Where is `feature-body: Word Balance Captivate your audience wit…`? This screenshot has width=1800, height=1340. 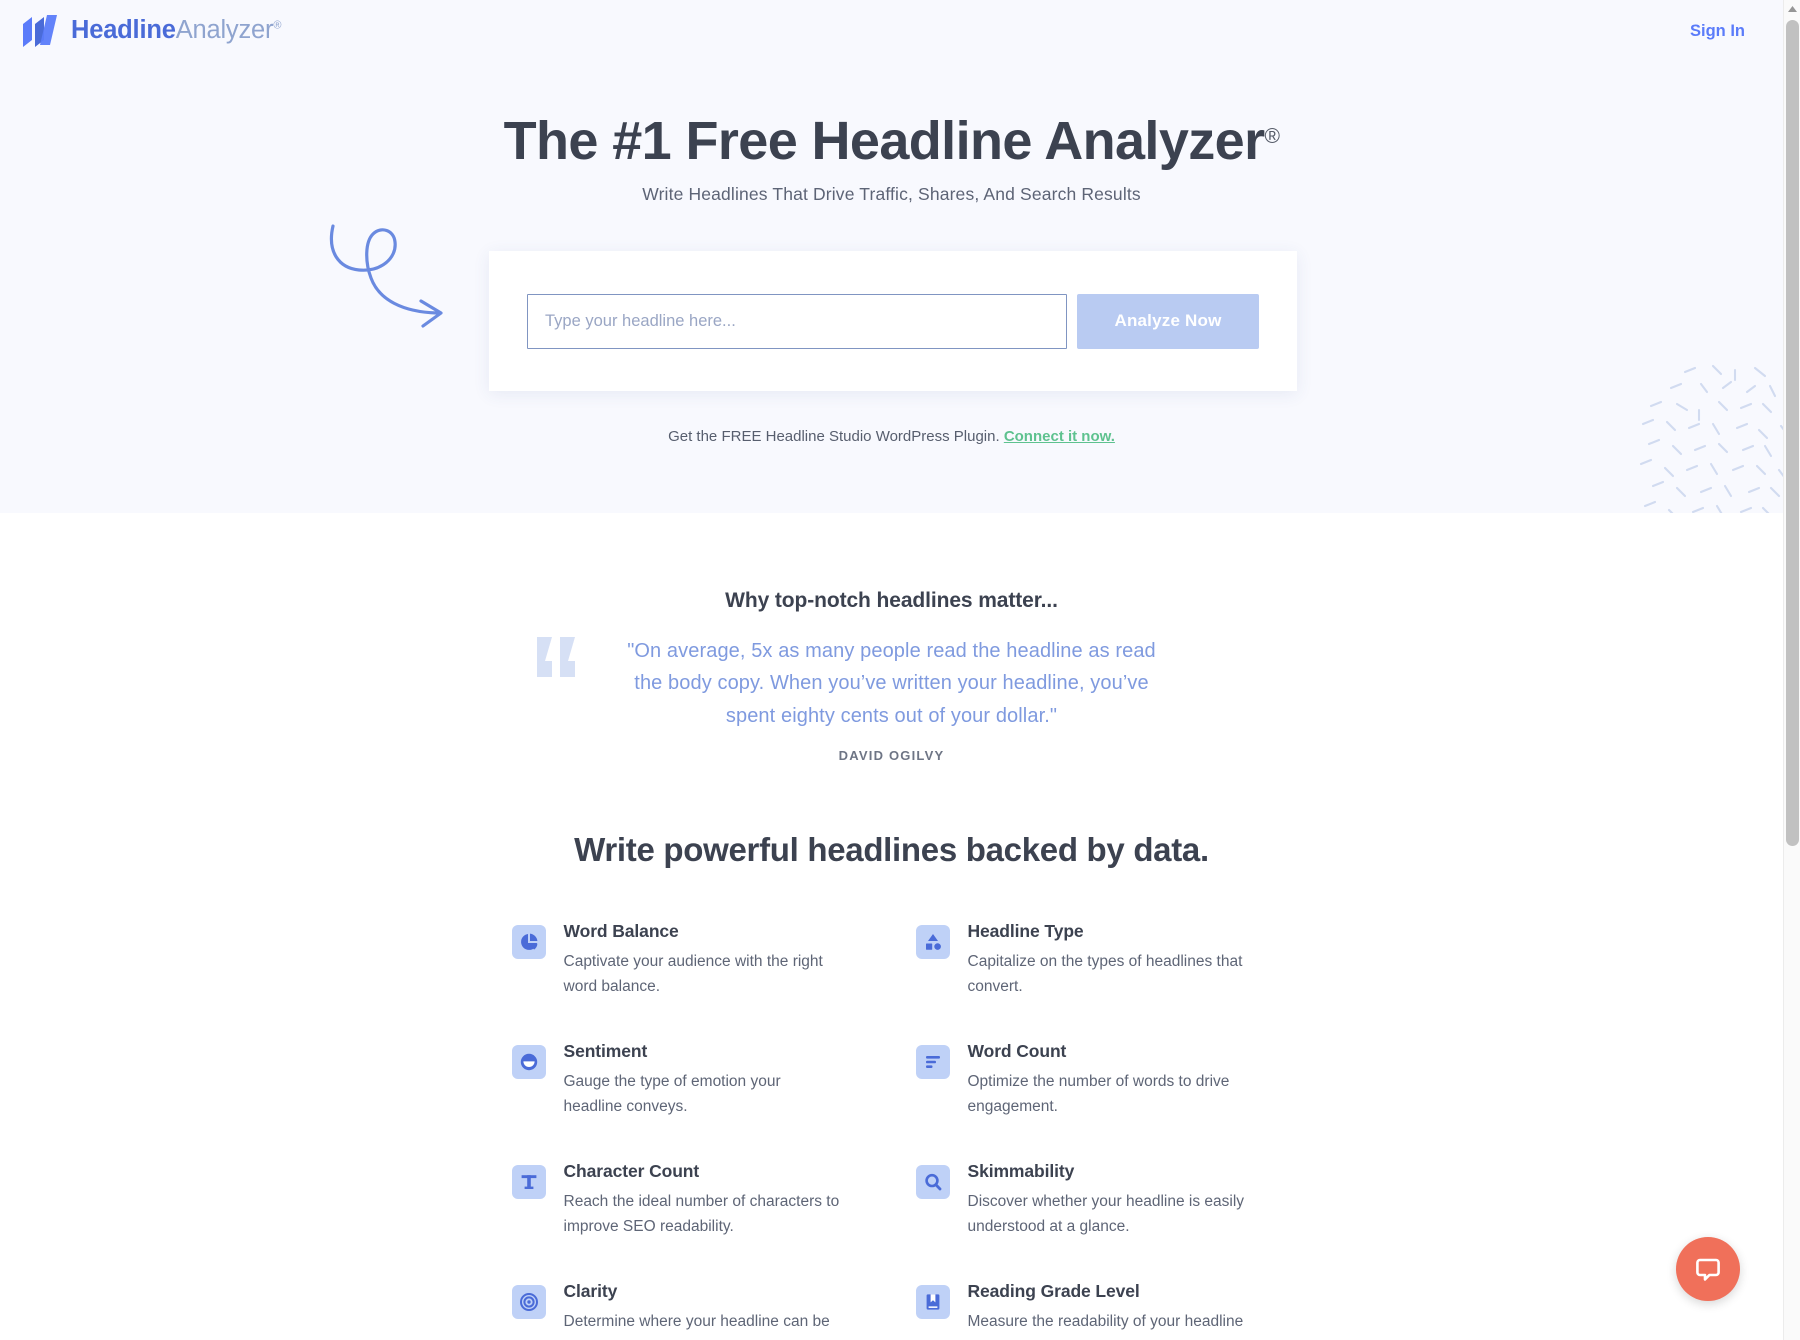 feature-body: Word Balance Captivate your audience wit… is located at coordinates (704, 960).